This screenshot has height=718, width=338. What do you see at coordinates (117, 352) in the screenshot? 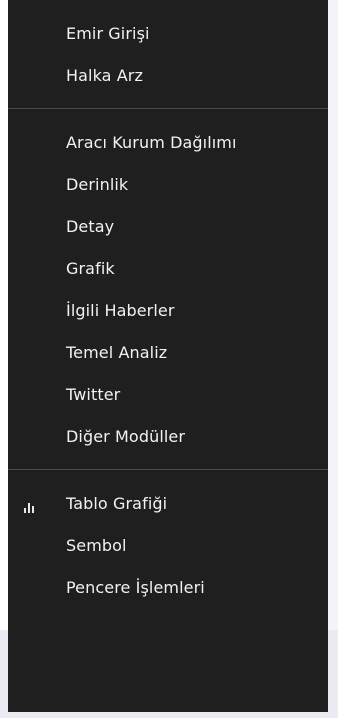
I see `menu-item-label: Temel Analiz` at bounding box center [117, 352].